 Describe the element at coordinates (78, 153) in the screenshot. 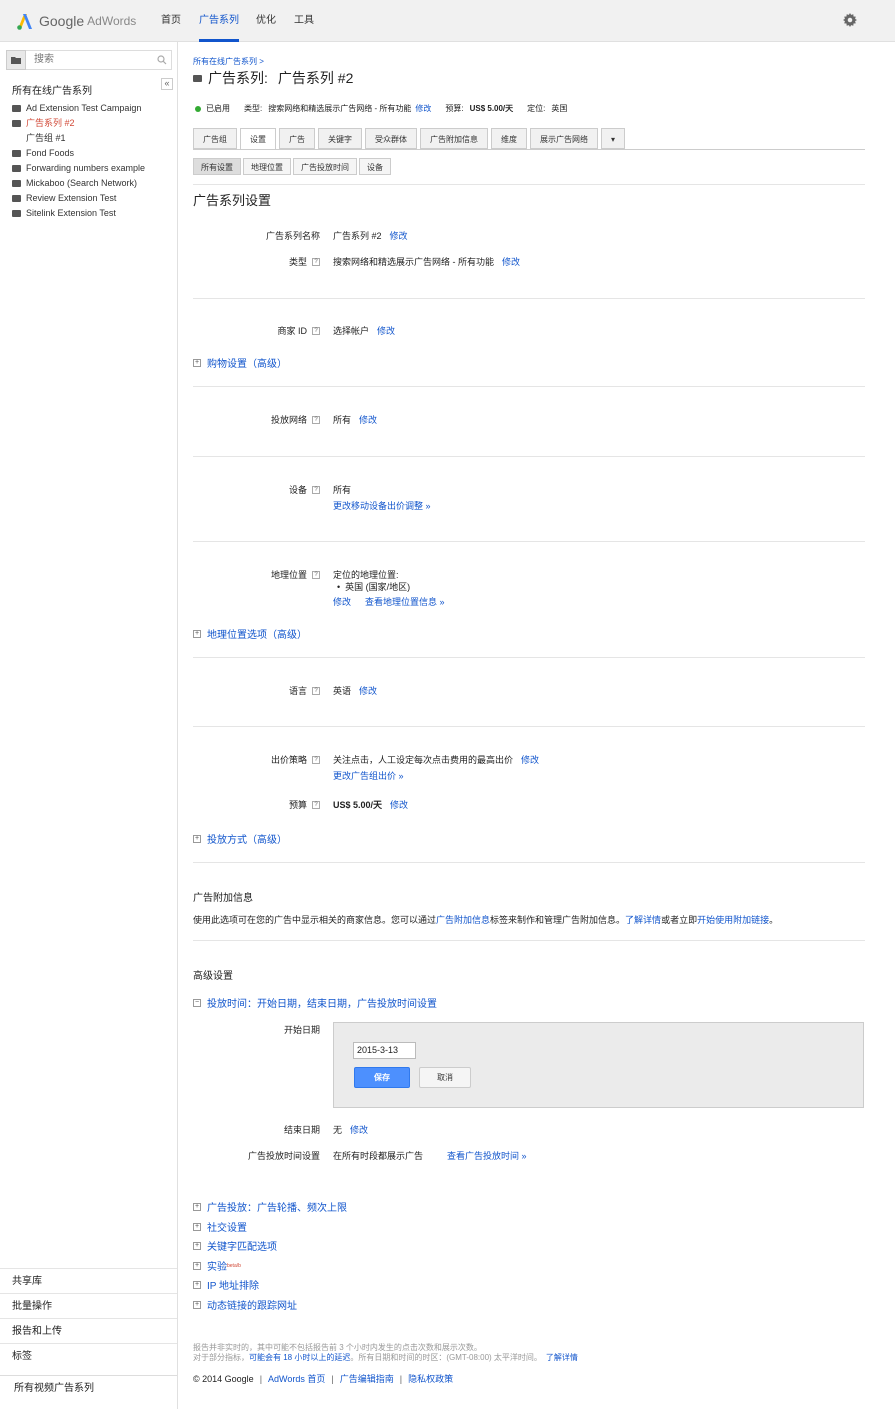

I see `tree-campaign-item: Fond Foods` at that location.